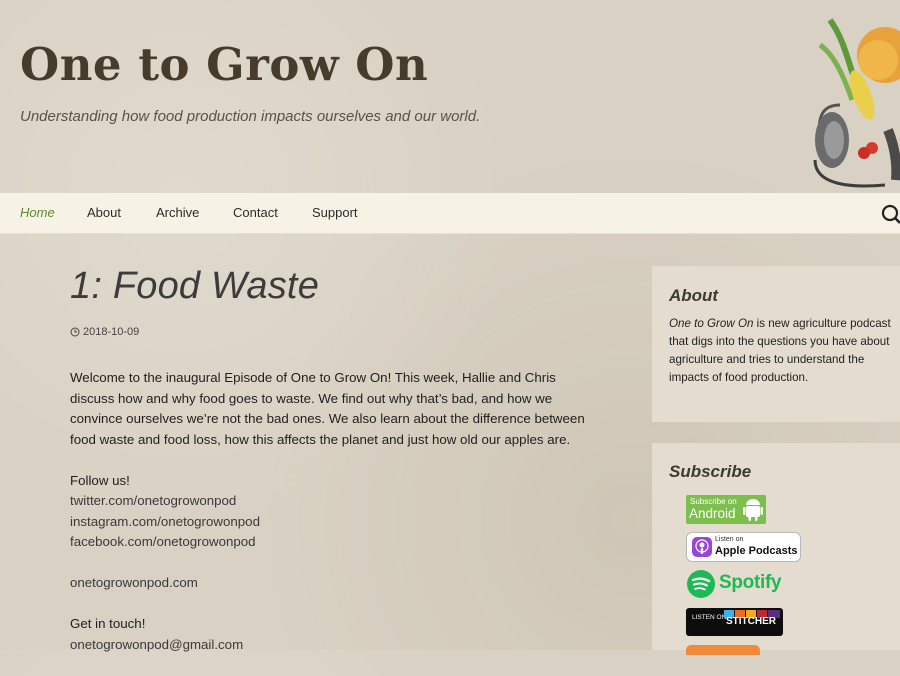  Describe the element at coordinates (709, 617) in the screenshot. I see `stitcher-badge-small: LISTEN ON` at that location.